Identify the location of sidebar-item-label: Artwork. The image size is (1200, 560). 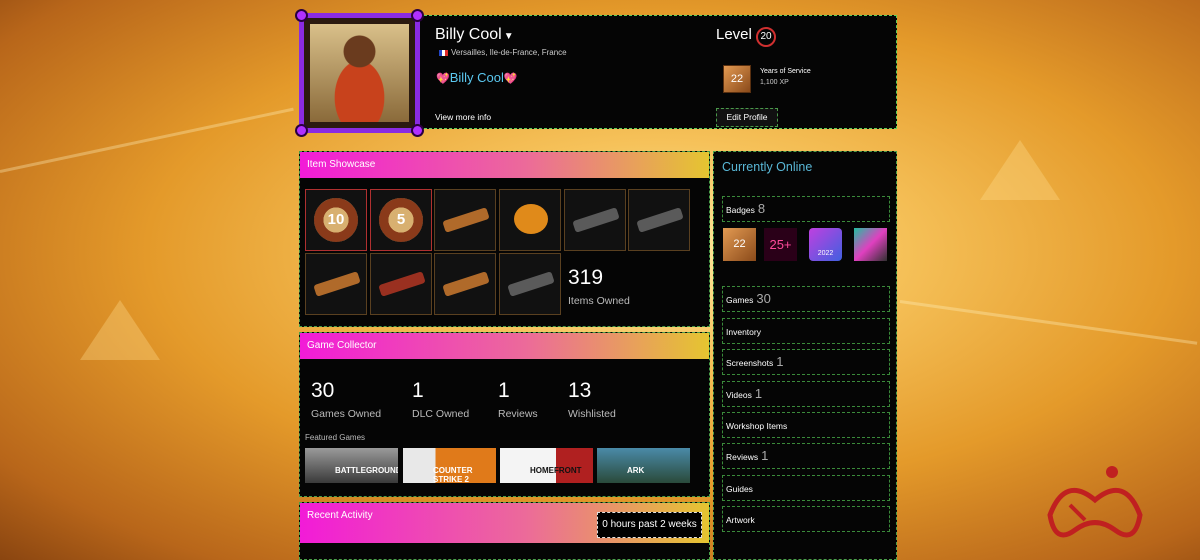
(740, 520).